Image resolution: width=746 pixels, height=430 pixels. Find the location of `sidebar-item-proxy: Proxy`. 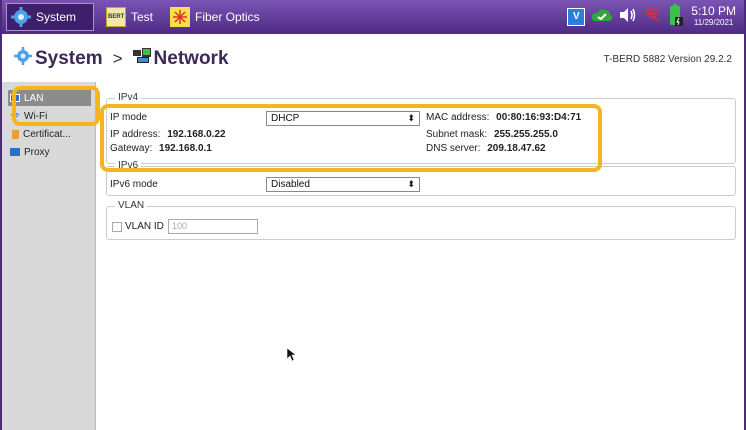

sidebar-item-proxy: Proxy is located at coordinates (49, 152).